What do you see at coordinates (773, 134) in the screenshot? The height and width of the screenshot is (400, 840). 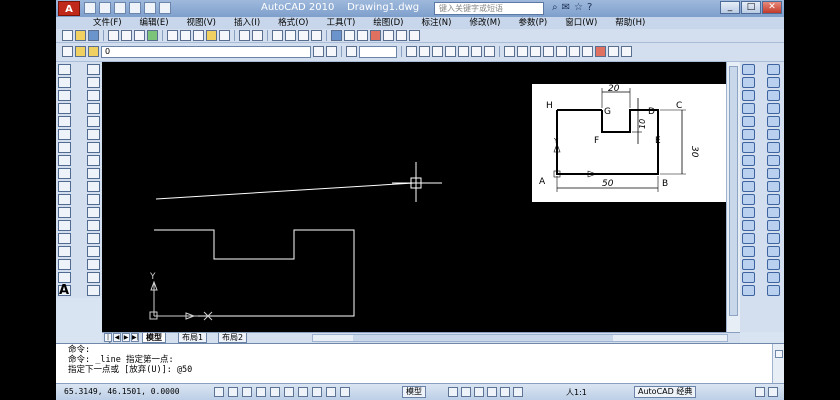 I see `rt-tool-12-icon` at bounding box center [773, 134].